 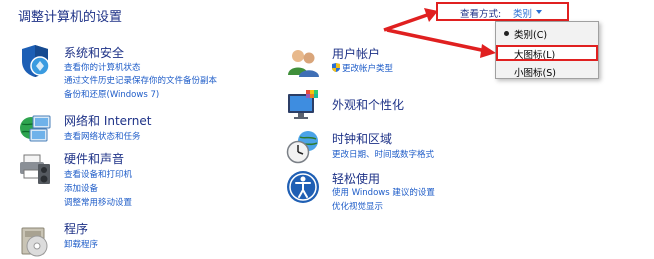 What do you see at coordinates (416, 63) in the screenshot?
I see `category-user-accounts: 用户帐户 更改帐户类型` at bounding box center [416, 63].